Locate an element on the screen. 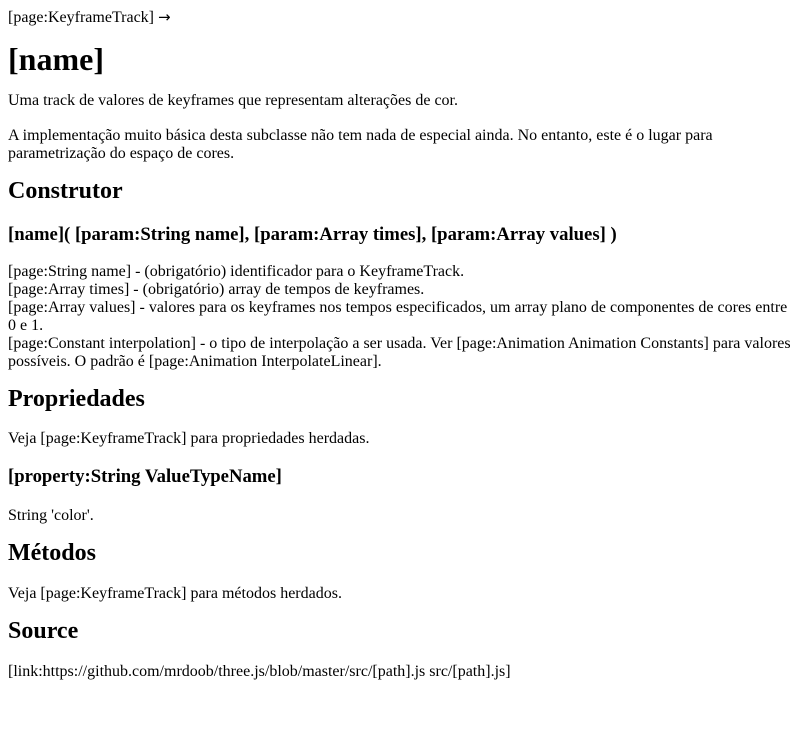 This screenshot has width=800, height=751. page-title: [name] is located at coordinates (56, 59).